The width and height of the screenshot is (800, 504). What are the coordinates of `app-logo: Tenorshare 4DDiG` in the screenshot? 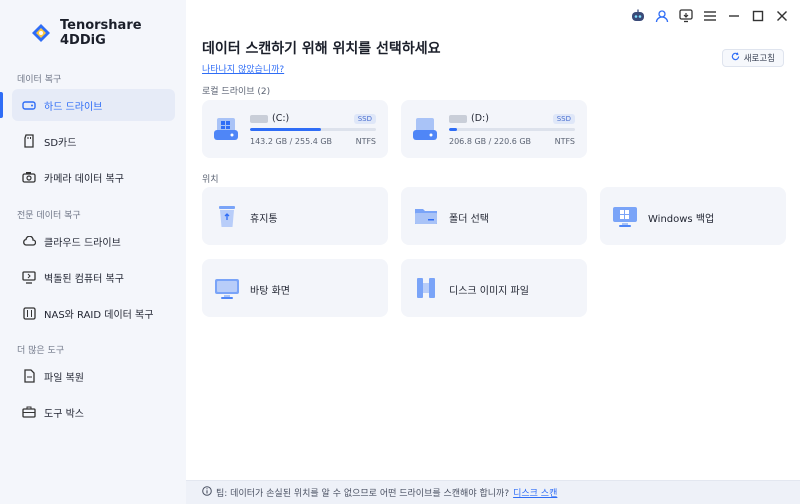 It's located at (108, 33).